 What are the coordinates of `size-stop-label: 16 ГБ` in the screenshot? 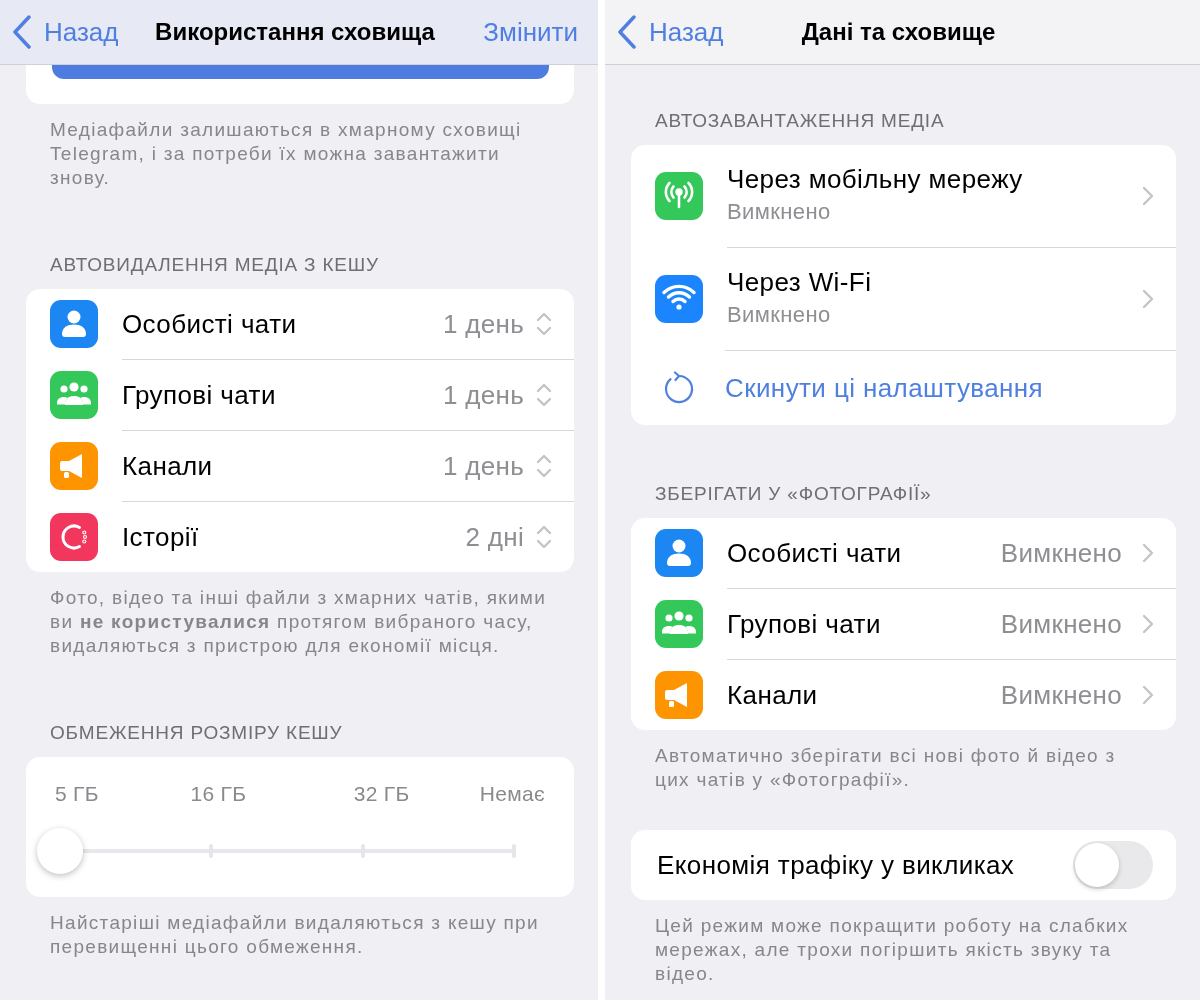 It's located at (218, 794).